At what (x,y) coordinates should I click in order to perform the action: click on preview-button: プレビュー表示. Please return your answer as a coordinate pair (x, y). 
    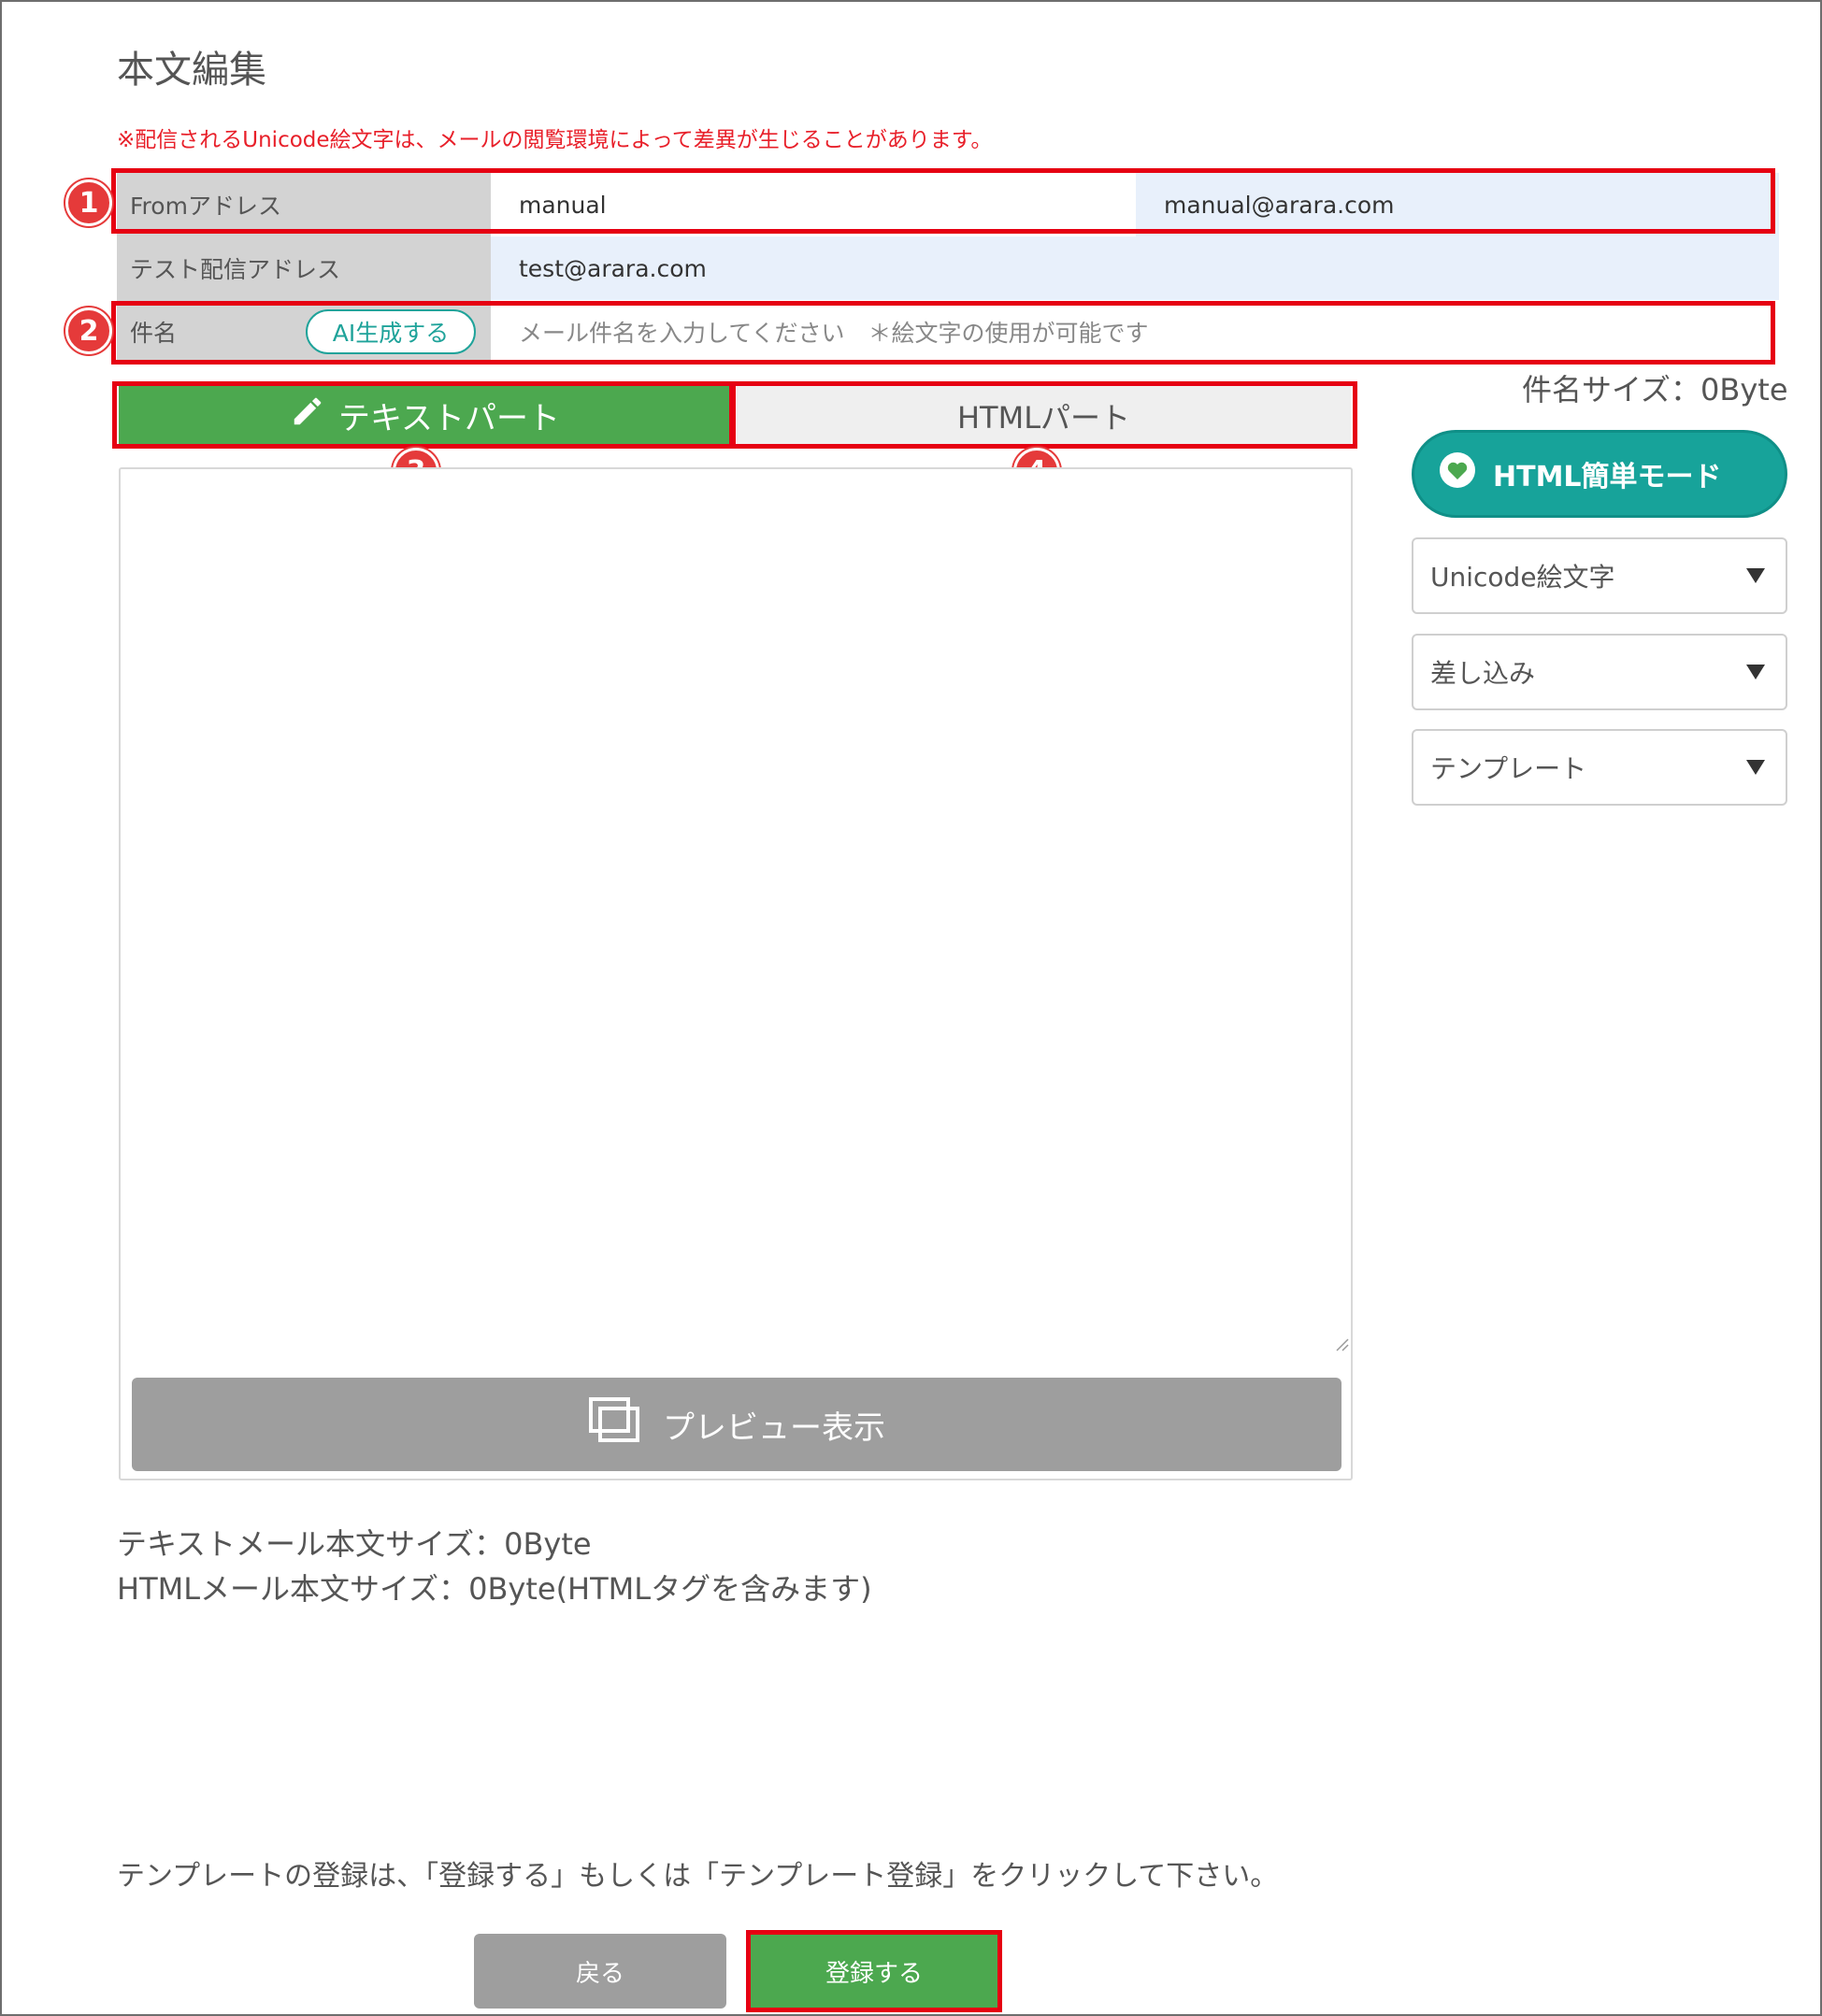
    Looking at the image, I should click on (736, 1424).